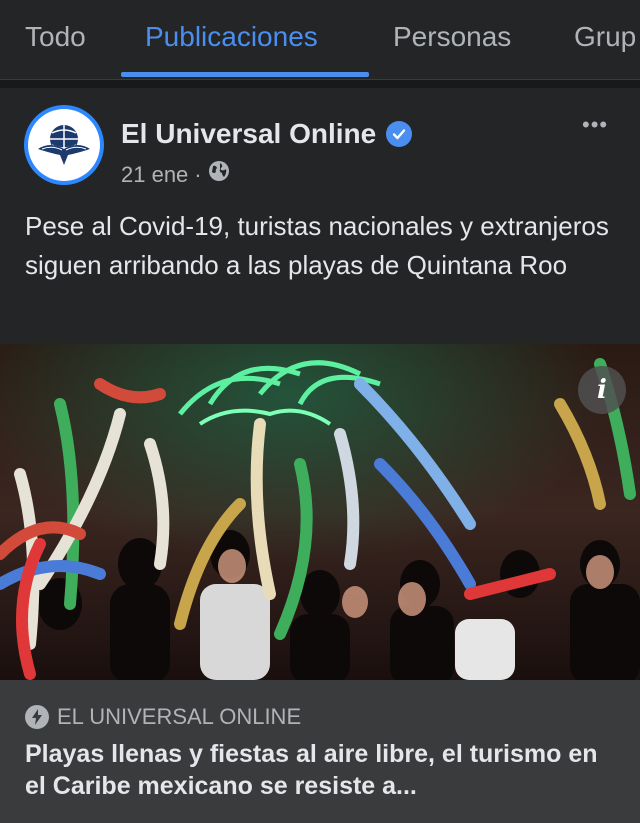 The width and height of the screenshot is (640, 823). Describe the element at coordinates (602, 390) in the screenshot. I see `info-button: i` at that location.